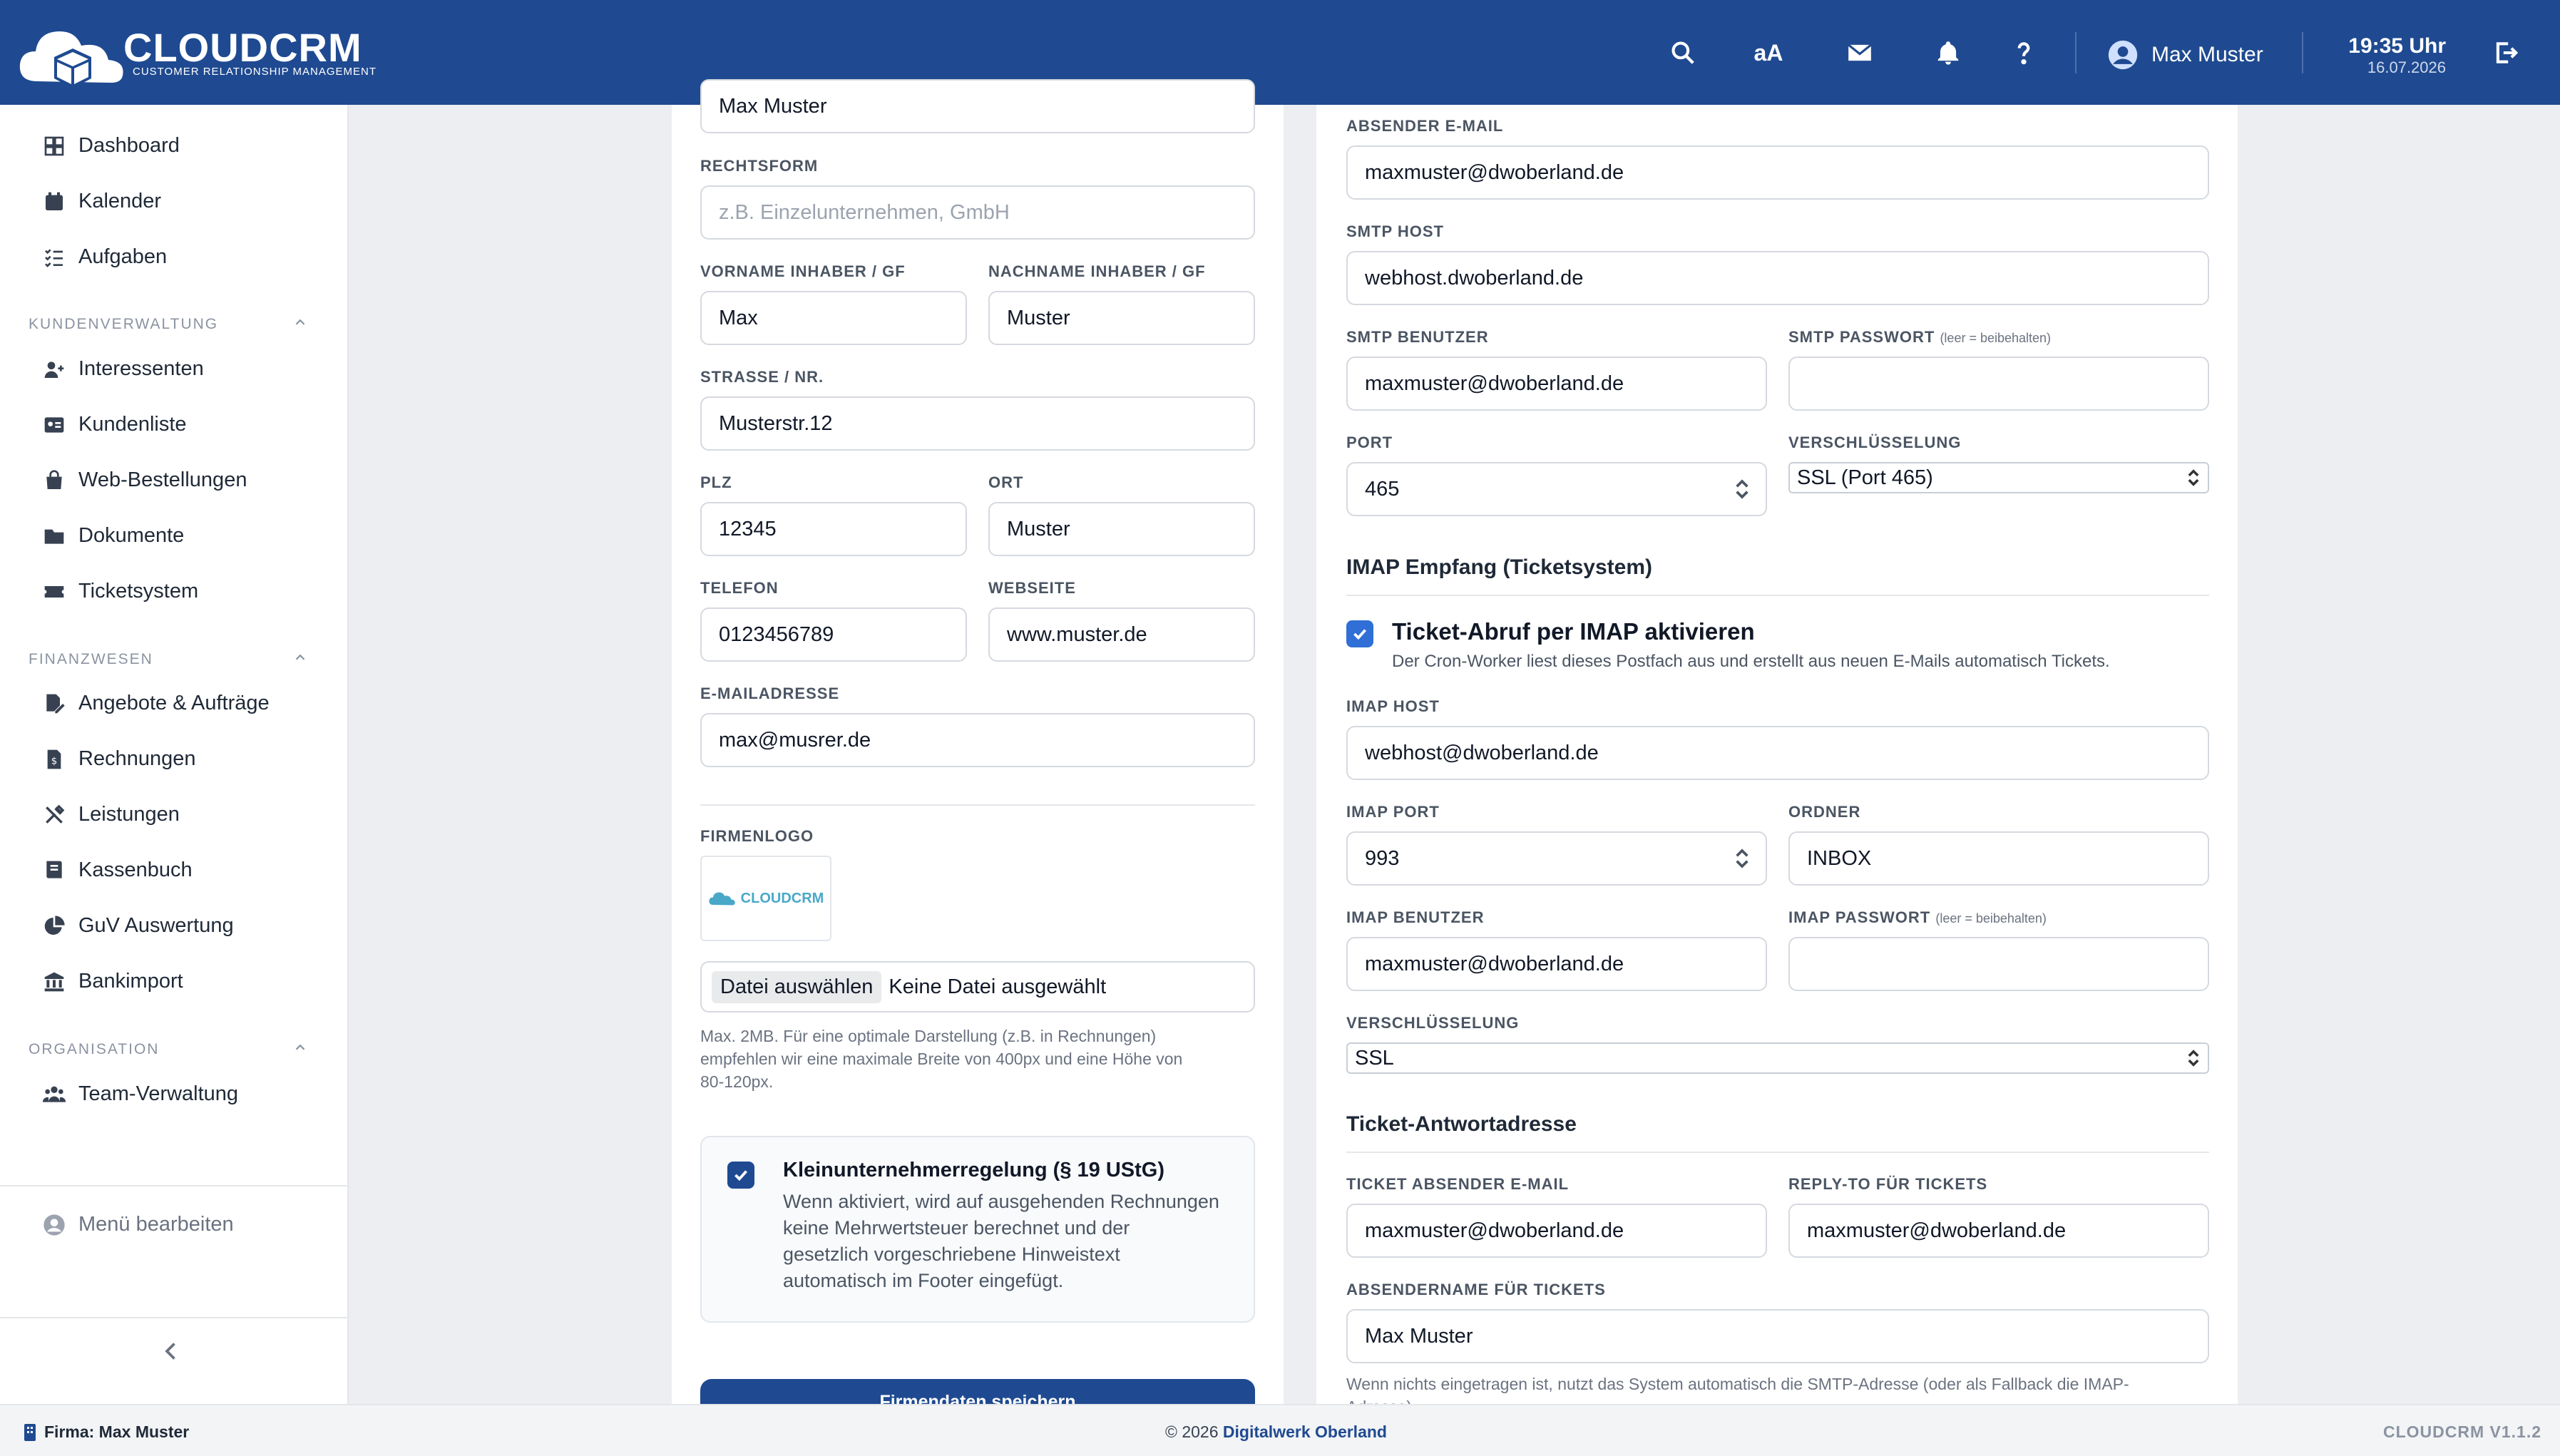  What do you see at coordinates (2076, 52) in the screenshot?
I see `topbar-divider` at bounding box center [2076, 52].